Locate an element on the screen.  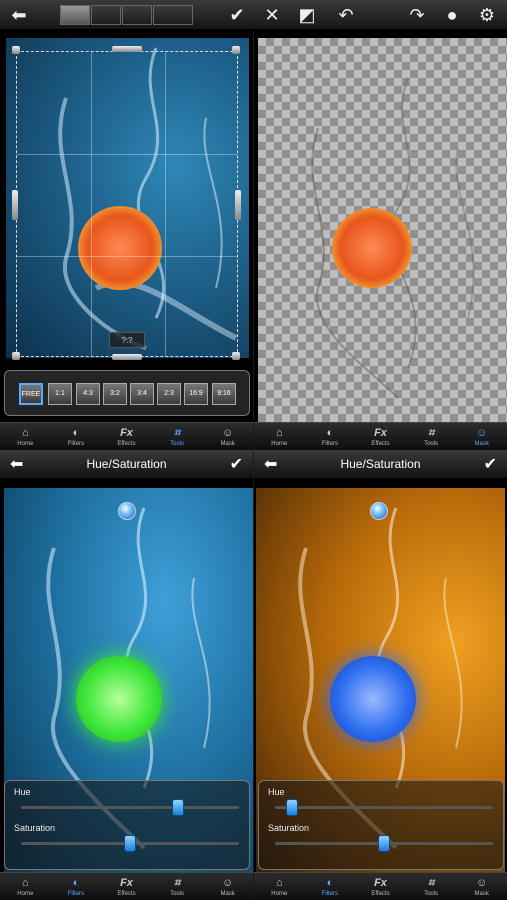
crop-free-button is located at coordinates (75, 15).